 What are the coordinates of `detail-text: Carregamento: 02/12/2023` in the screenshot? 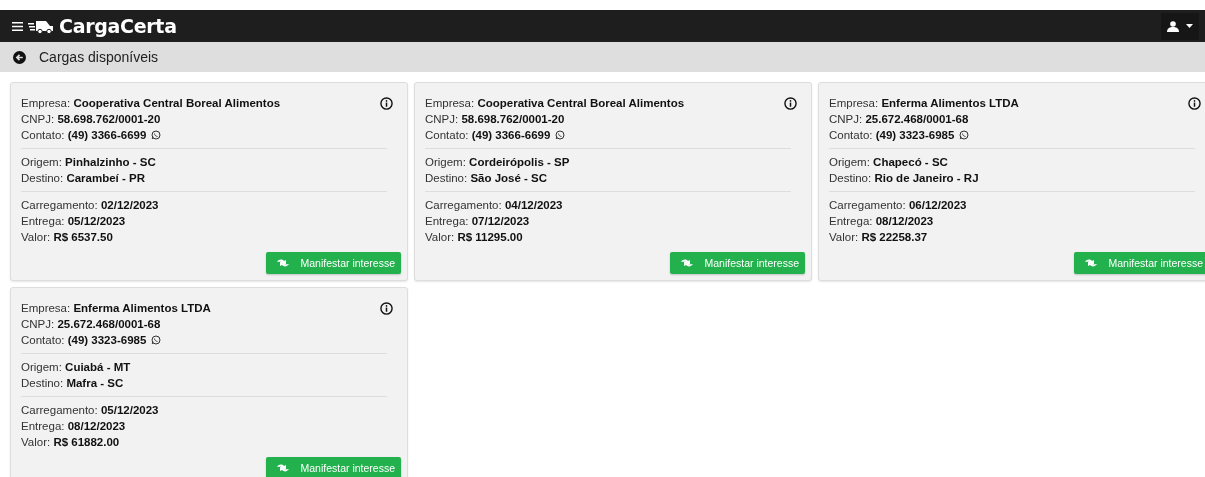 It's located at (90, 205).